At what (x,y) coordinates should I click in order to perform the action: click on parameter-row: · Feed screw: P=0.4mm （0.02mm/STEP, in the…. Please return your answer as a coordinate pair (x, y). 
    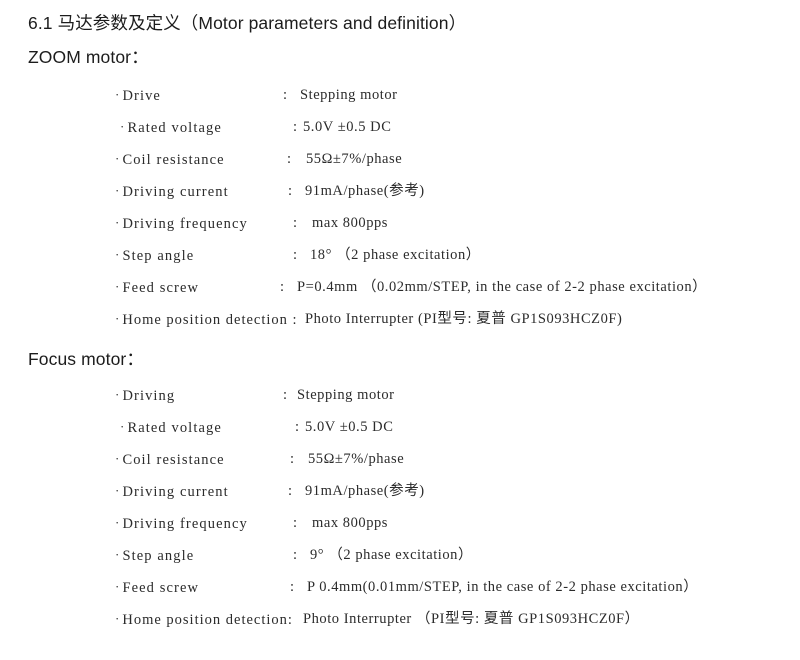
    Looking at the image, I should click on (400, 287).